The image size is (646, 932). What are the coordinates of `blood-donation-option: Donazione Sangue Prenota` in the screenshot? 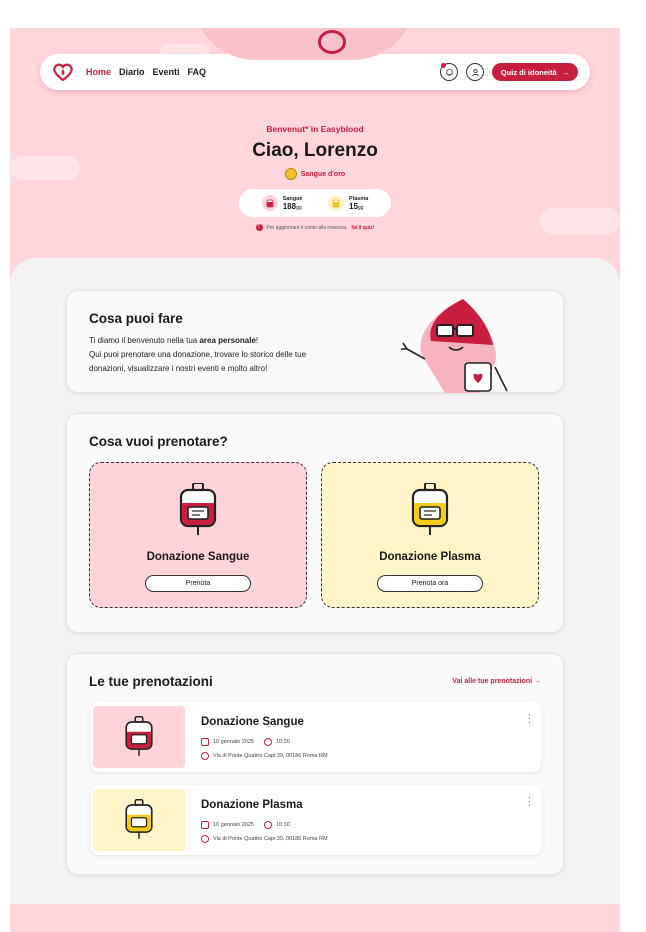 It's located at (198, 535).